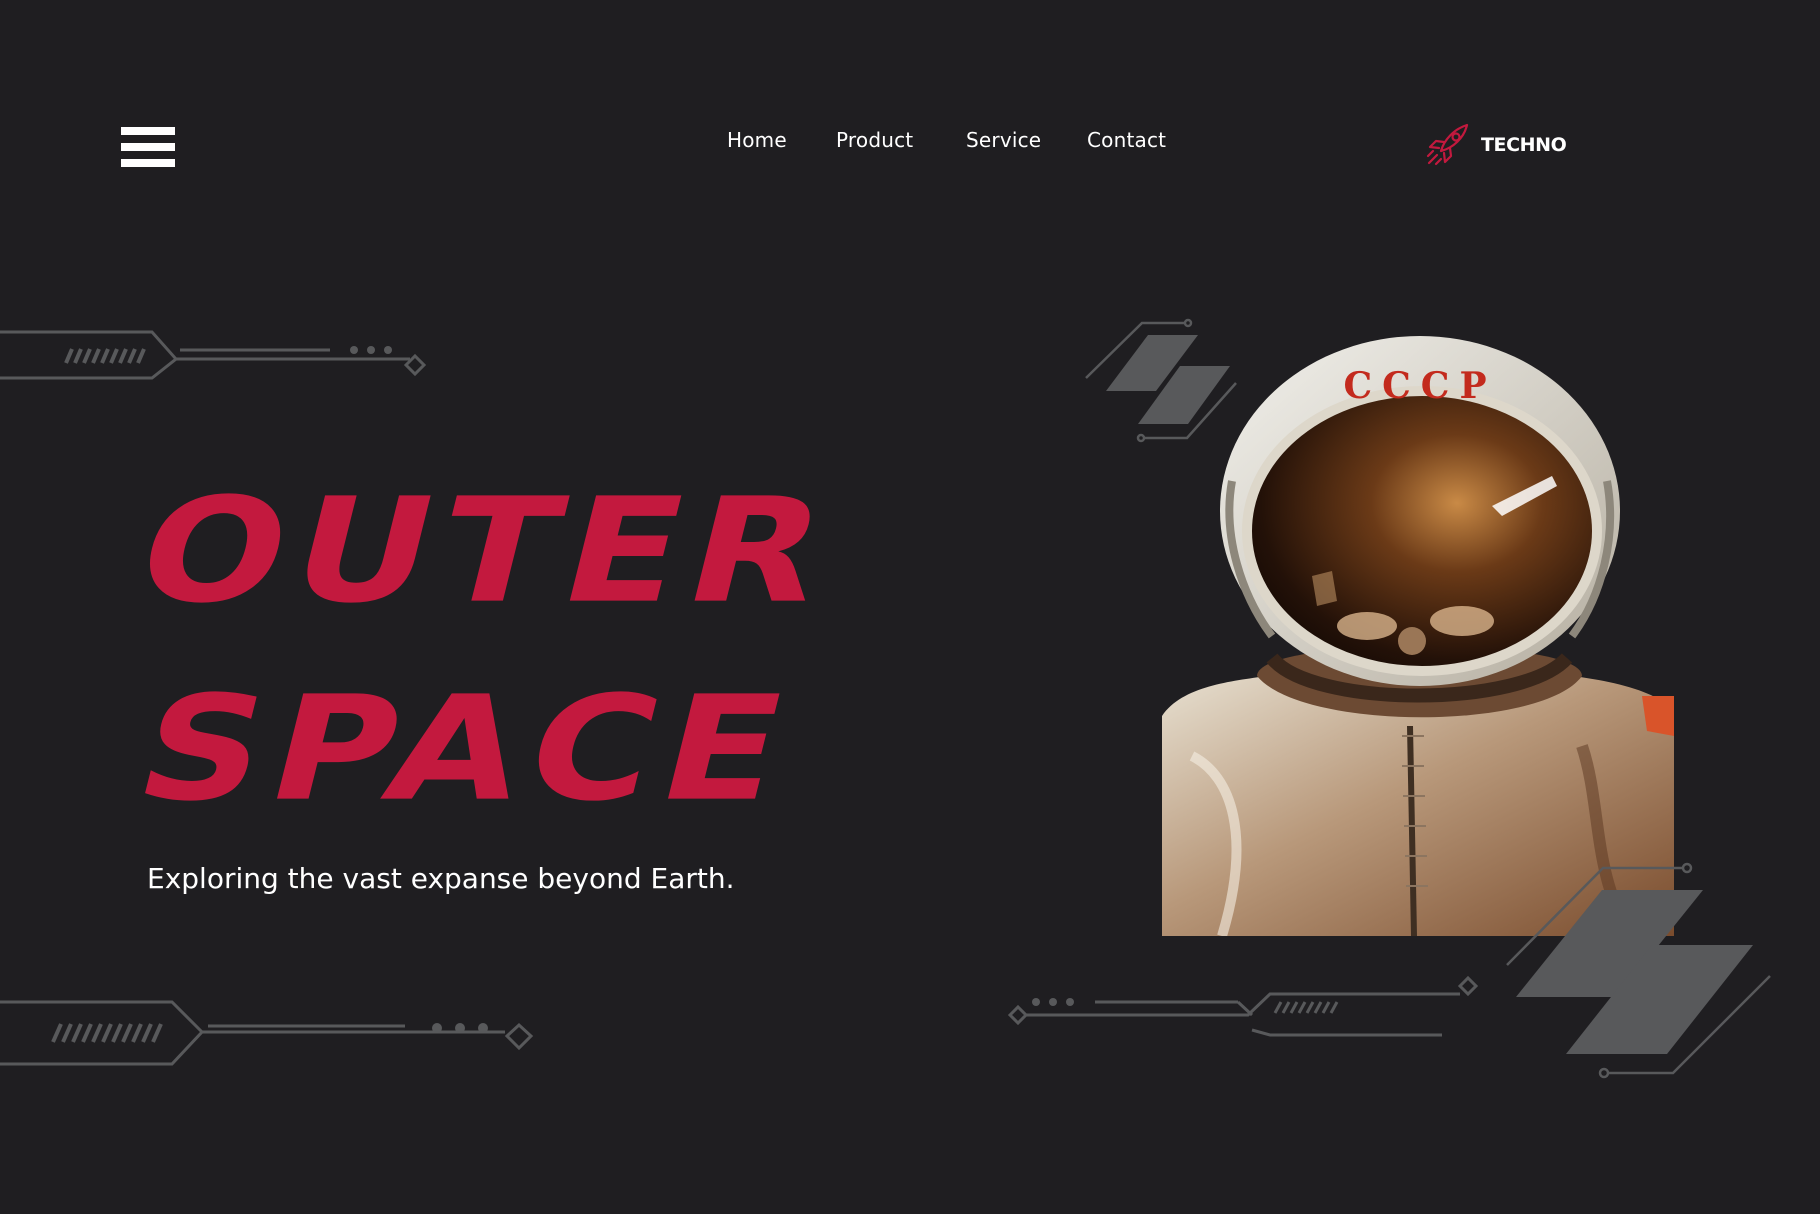 The height and width of the screenshot is (1214, 1820). What do you see at coordinates (213, 355) in the screenshot?
I see `circuit-decoration-top-left` at bounding box center [213, 355].